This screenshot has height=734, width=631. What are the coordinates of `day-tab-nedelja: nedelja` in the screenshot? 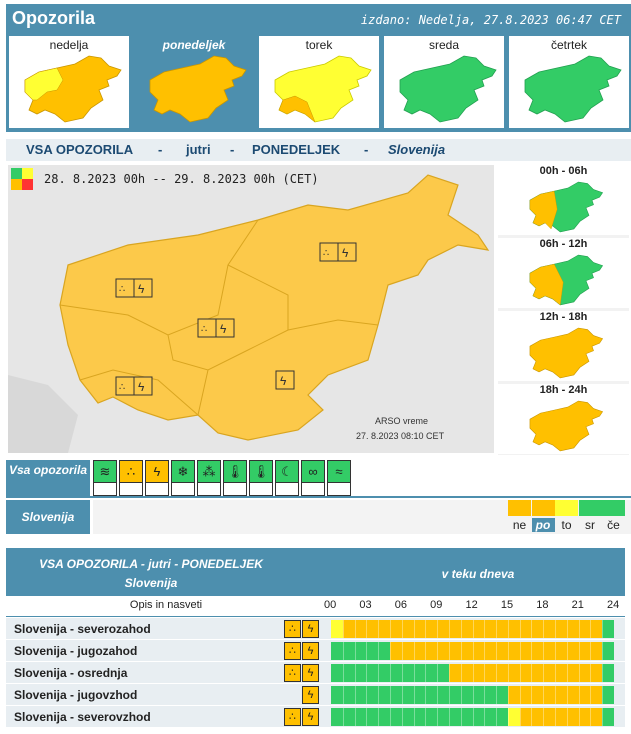 It's located at (69, 82).